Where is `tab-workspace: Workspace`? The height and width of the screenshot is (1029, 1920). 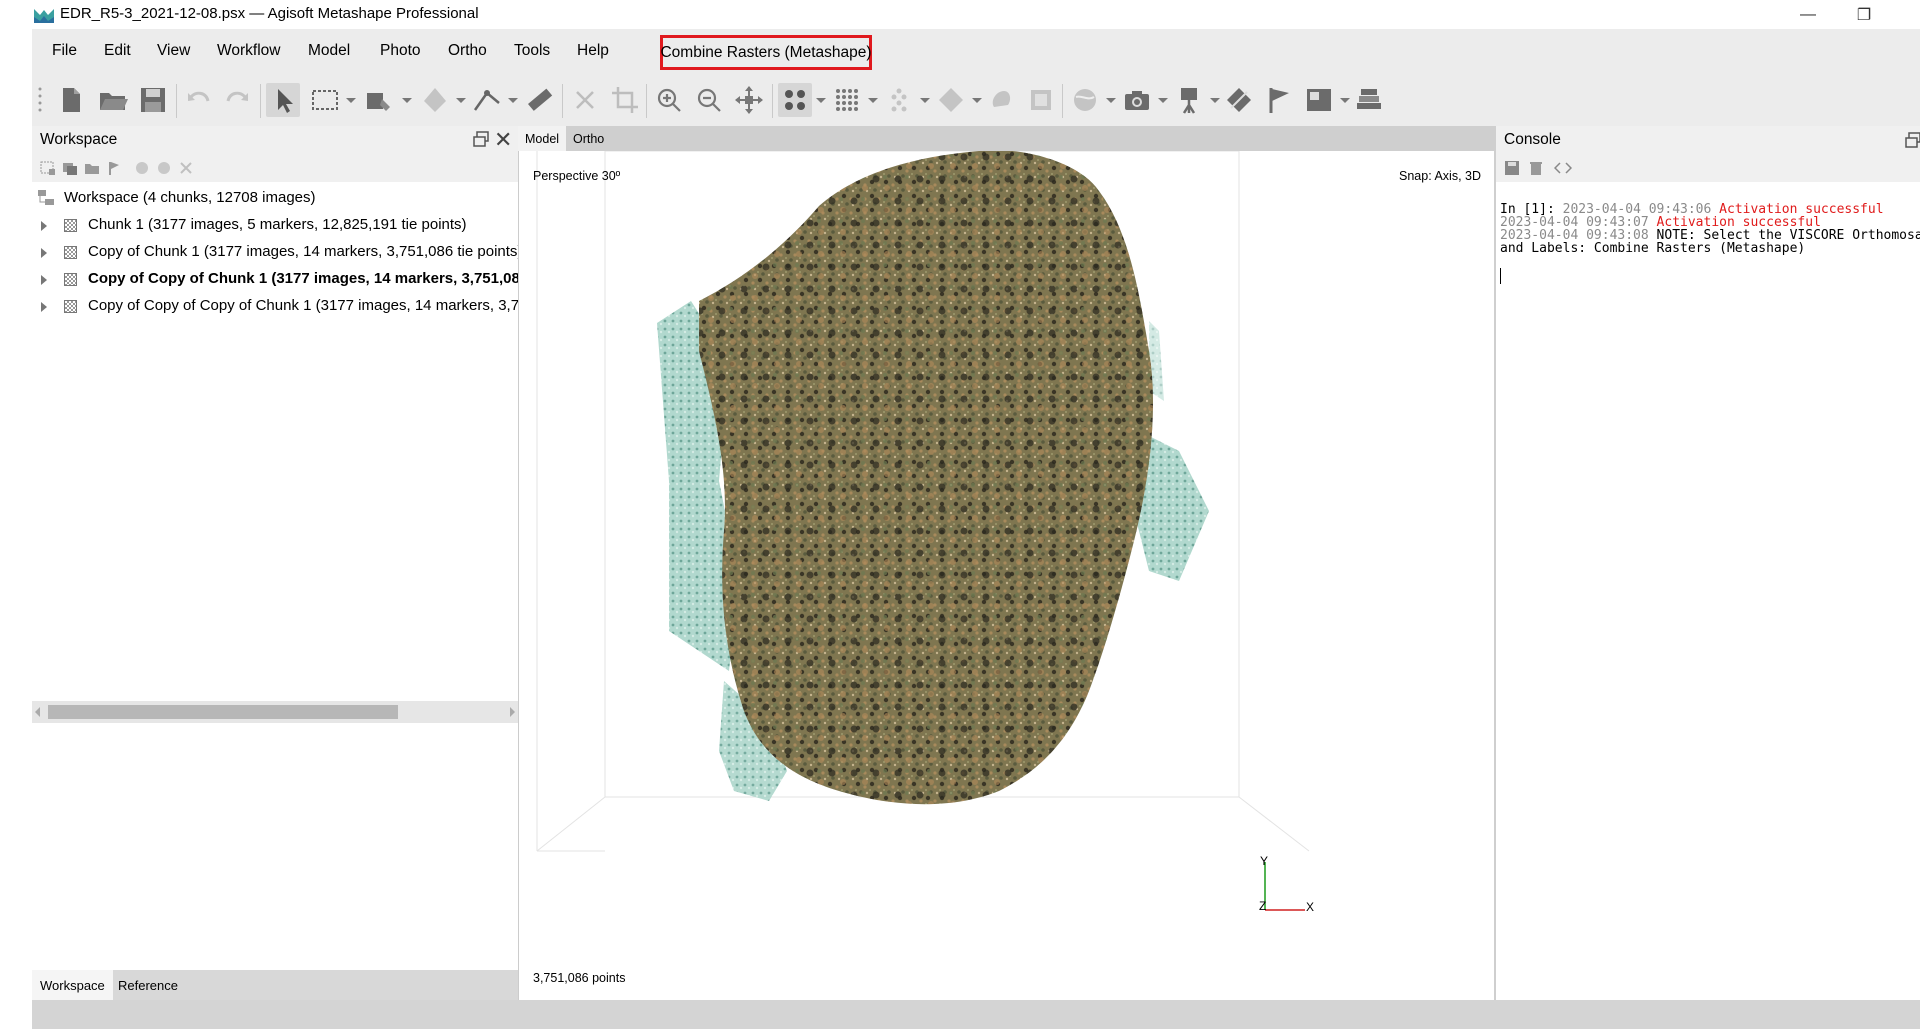 tab-workspace: Workspace is located at coordinates (72, 985).